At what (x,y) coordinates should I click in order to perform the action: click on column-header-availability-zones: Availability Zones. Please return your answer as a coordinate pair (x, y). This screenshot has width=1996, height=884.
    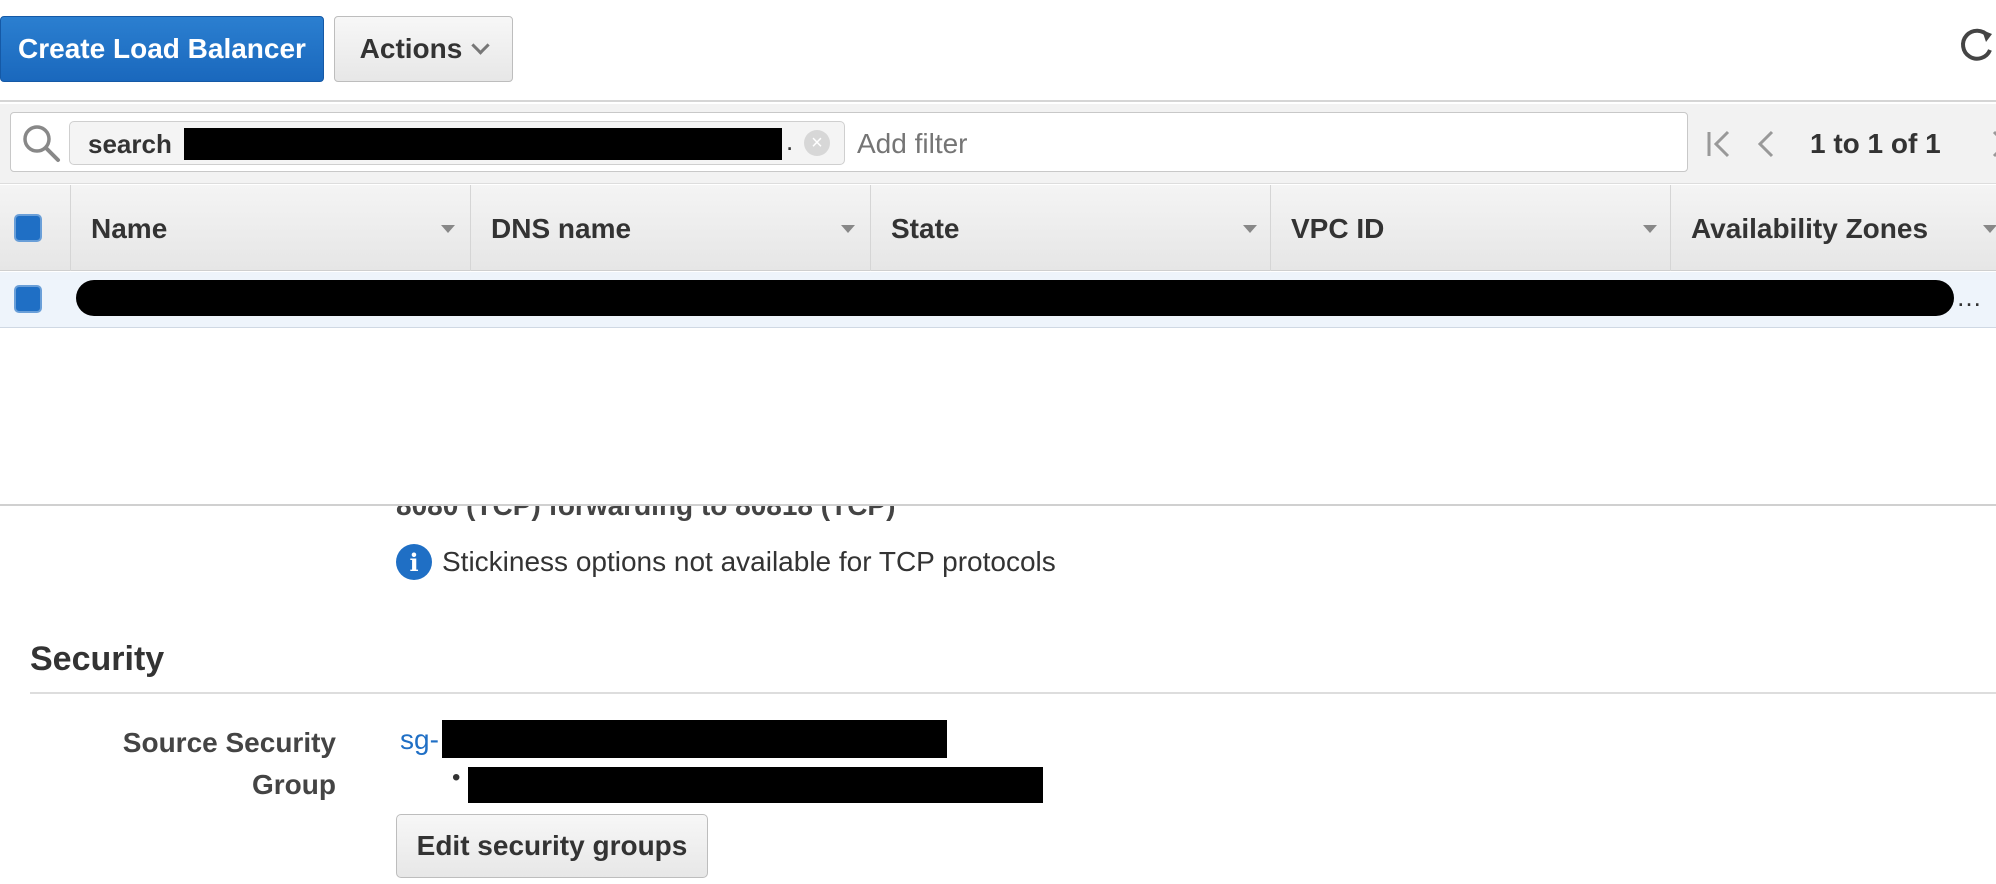
    Looking at the image, I should click on (1833, 228).